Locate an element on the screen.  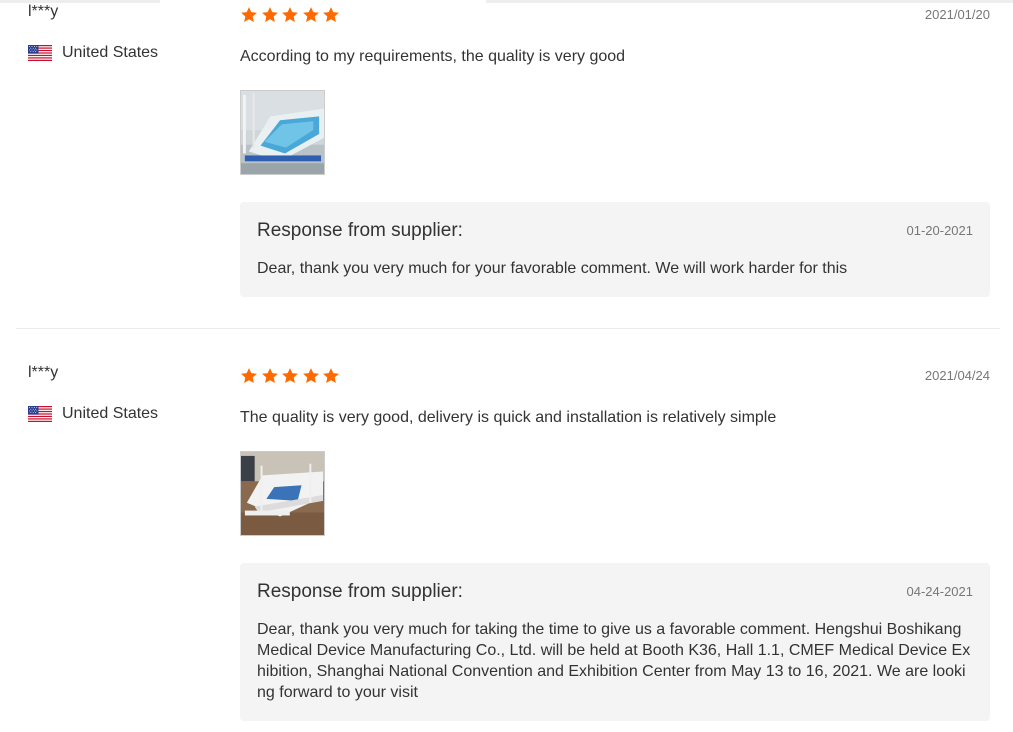
review-date: 2021/04/24 is located at coordinates (957, 375).